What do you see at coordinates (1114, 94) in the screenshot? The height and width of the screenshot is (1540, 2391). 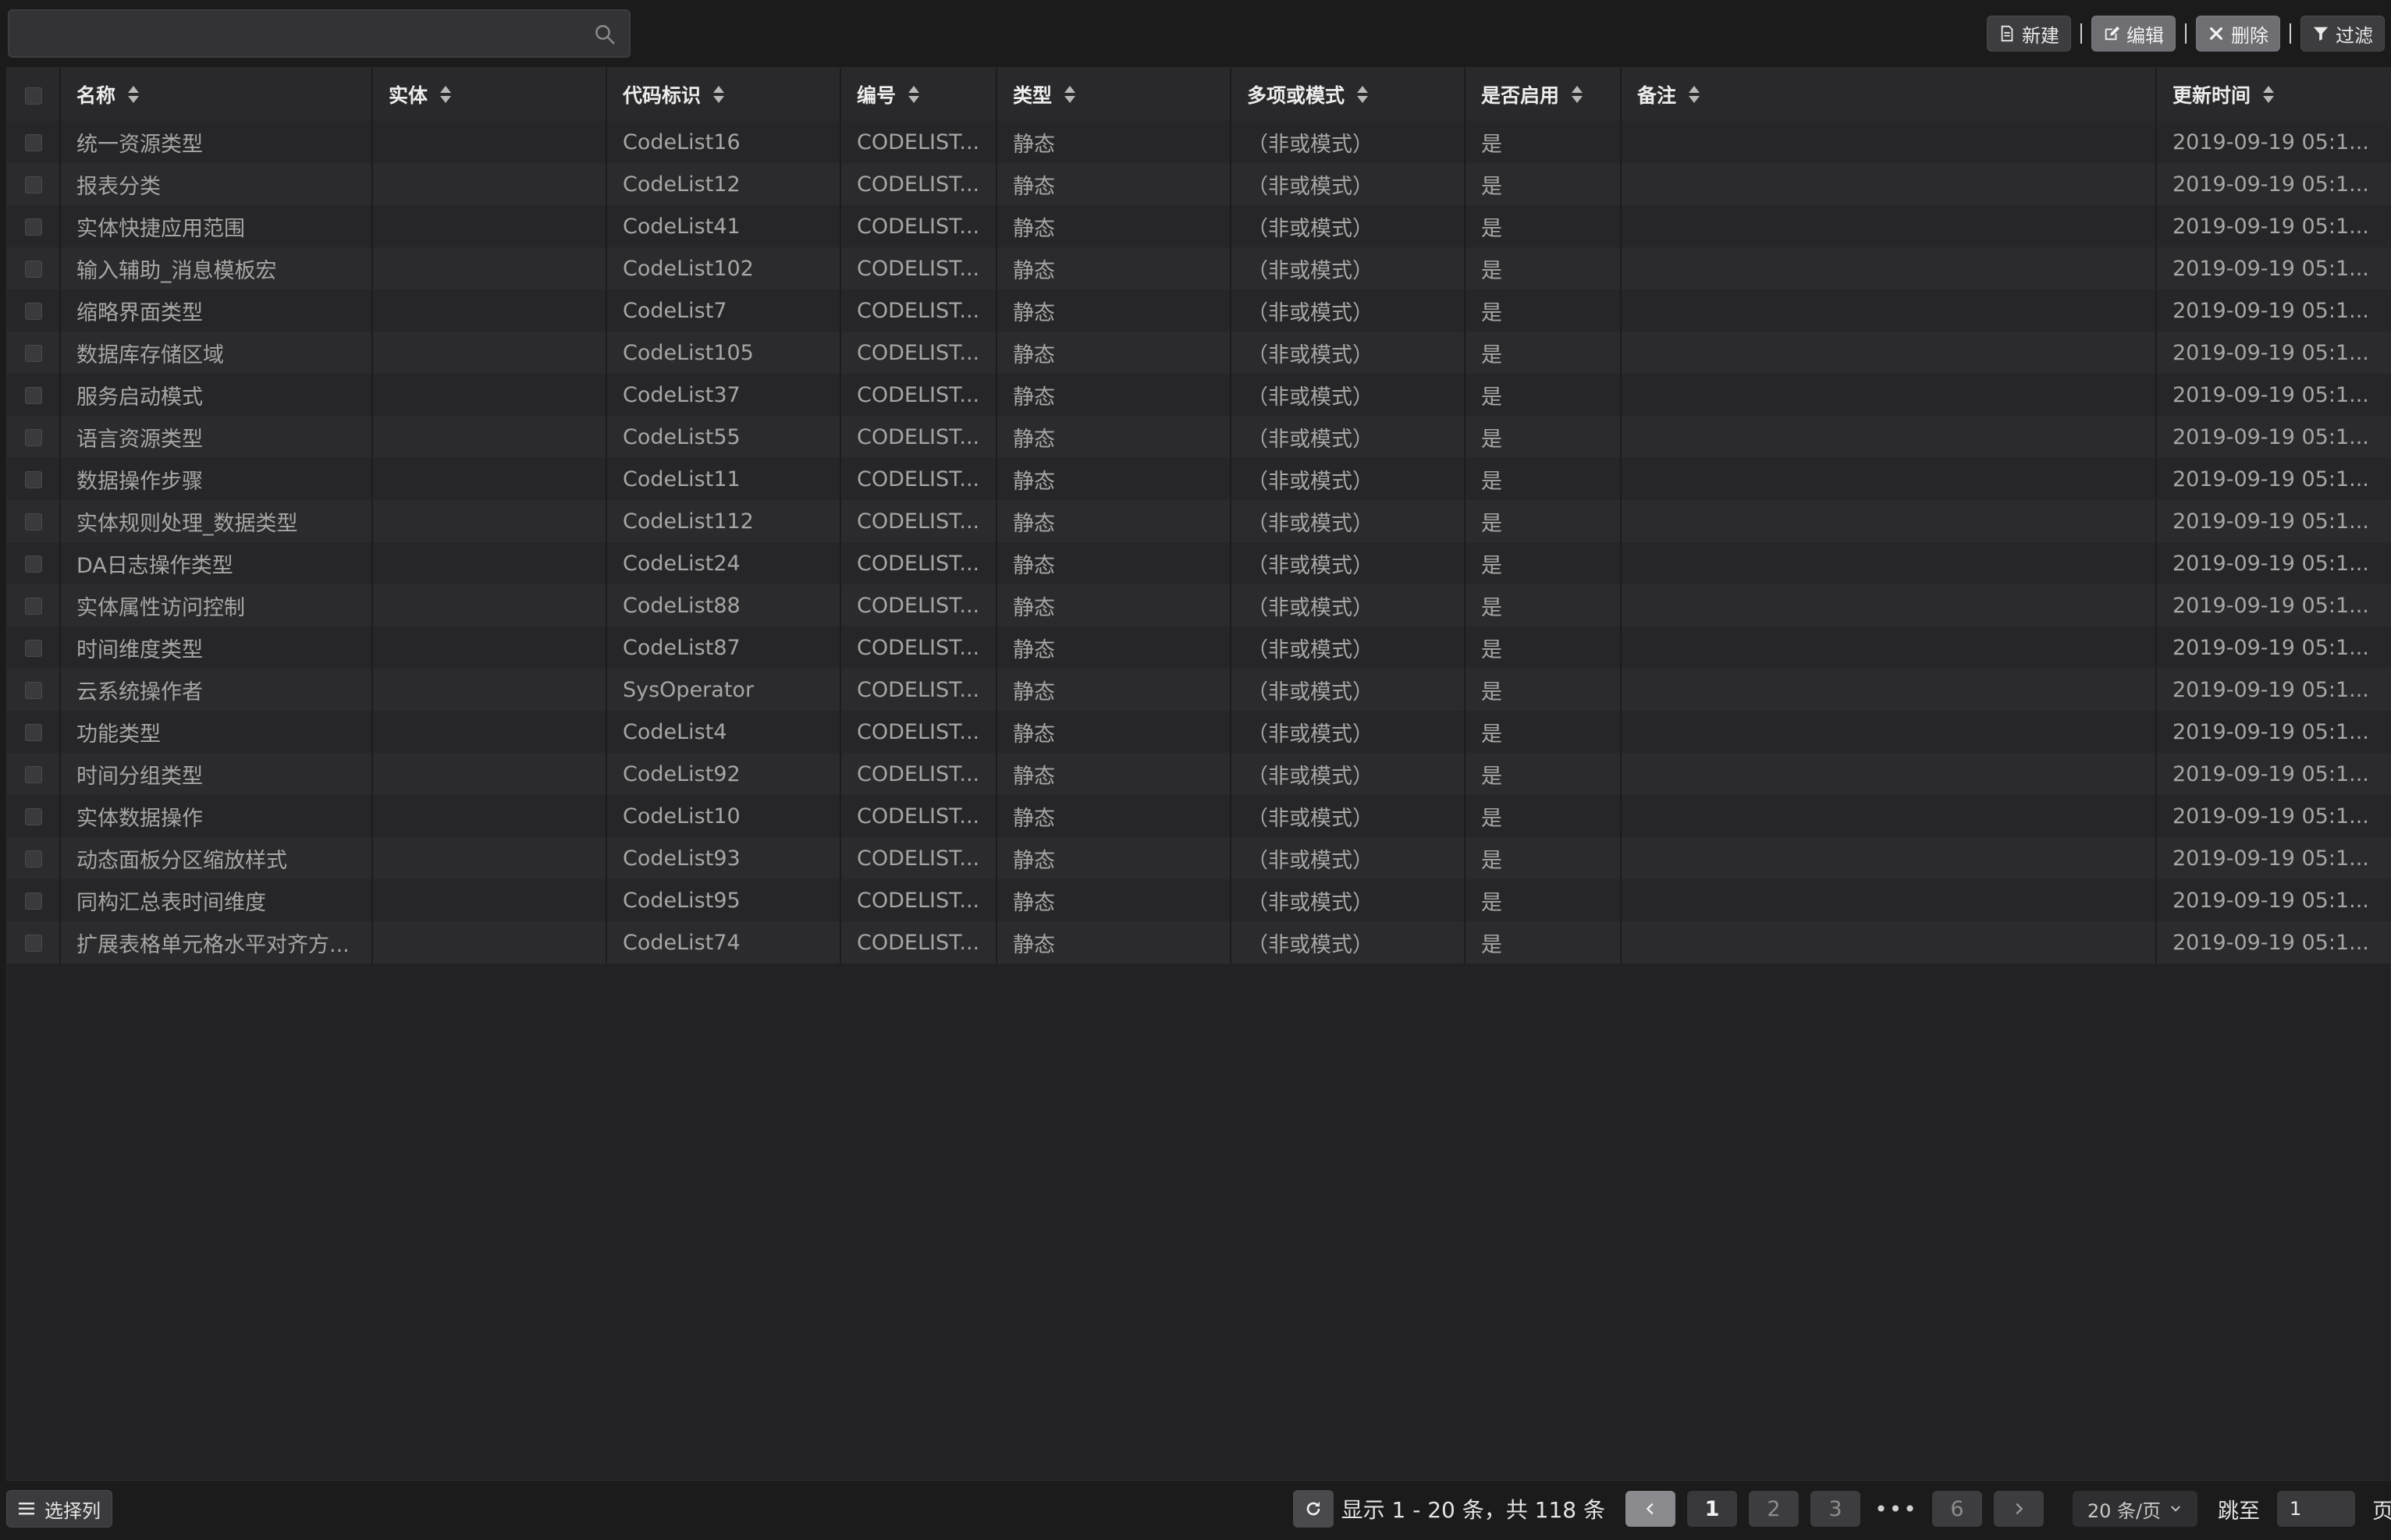 I see `column-header-type: 类型` at bounding box center [1114, 94].